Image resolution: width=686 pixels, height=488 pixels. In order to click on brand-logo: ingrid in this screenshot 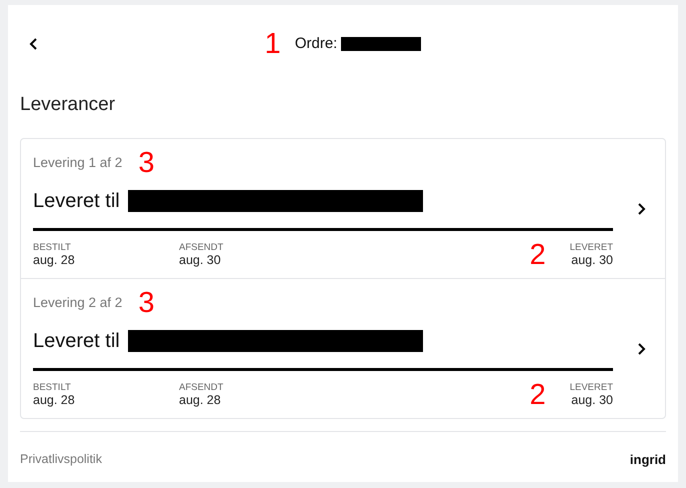, I will do `click(648, 459)`.